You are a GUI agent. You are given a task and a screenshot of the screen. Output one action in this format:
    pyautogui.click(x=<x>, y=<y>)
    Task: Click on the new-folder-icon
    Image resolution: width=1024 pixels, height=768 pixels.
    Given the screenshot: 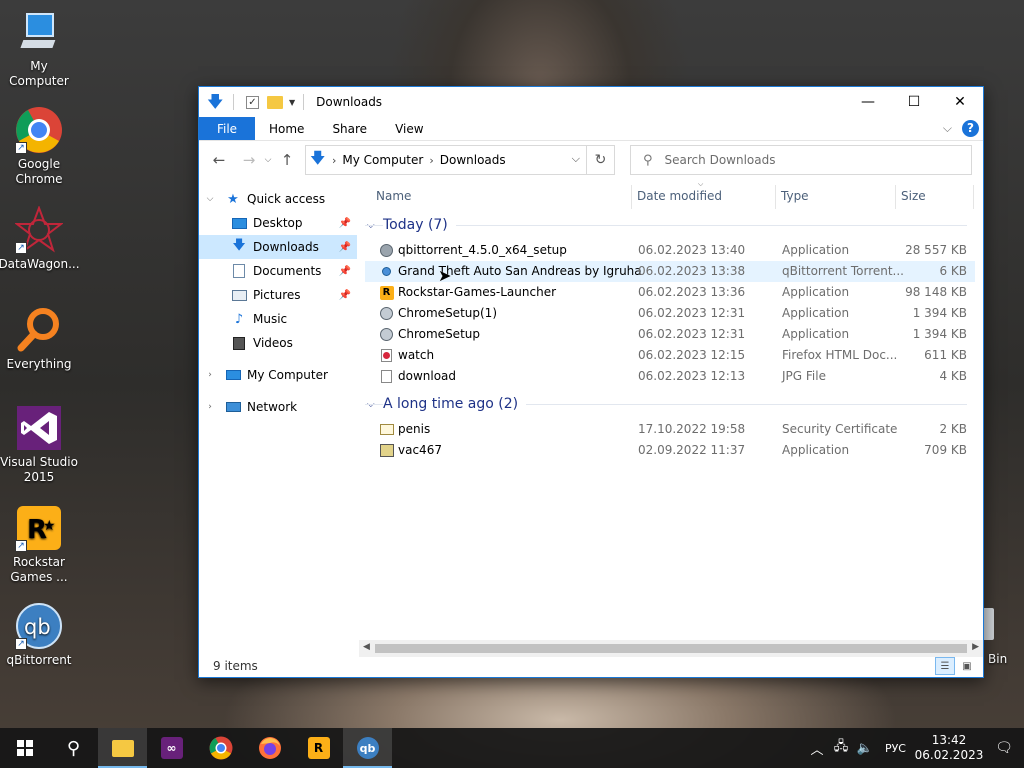 What is the action you would take?
    pyautogui.click(x=275, y=102)
    